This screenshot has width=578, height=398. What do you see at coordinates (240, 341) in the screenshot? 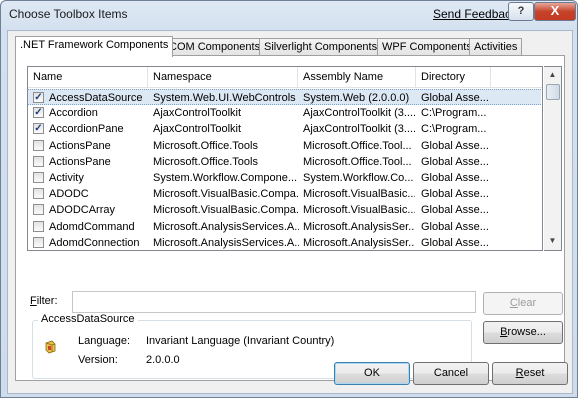
I see `language-value: Invariant Language (Invariant Country)` at bounding box center [240, 341].